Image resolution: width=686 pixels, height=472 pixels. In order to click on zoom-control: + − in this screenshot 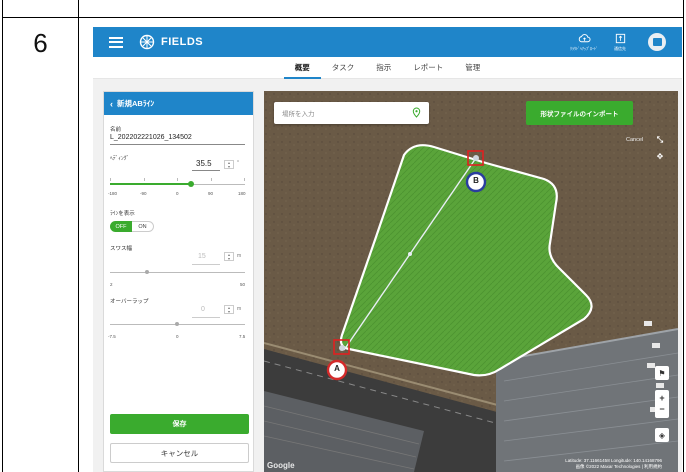, I will do `click(662, 404)`.